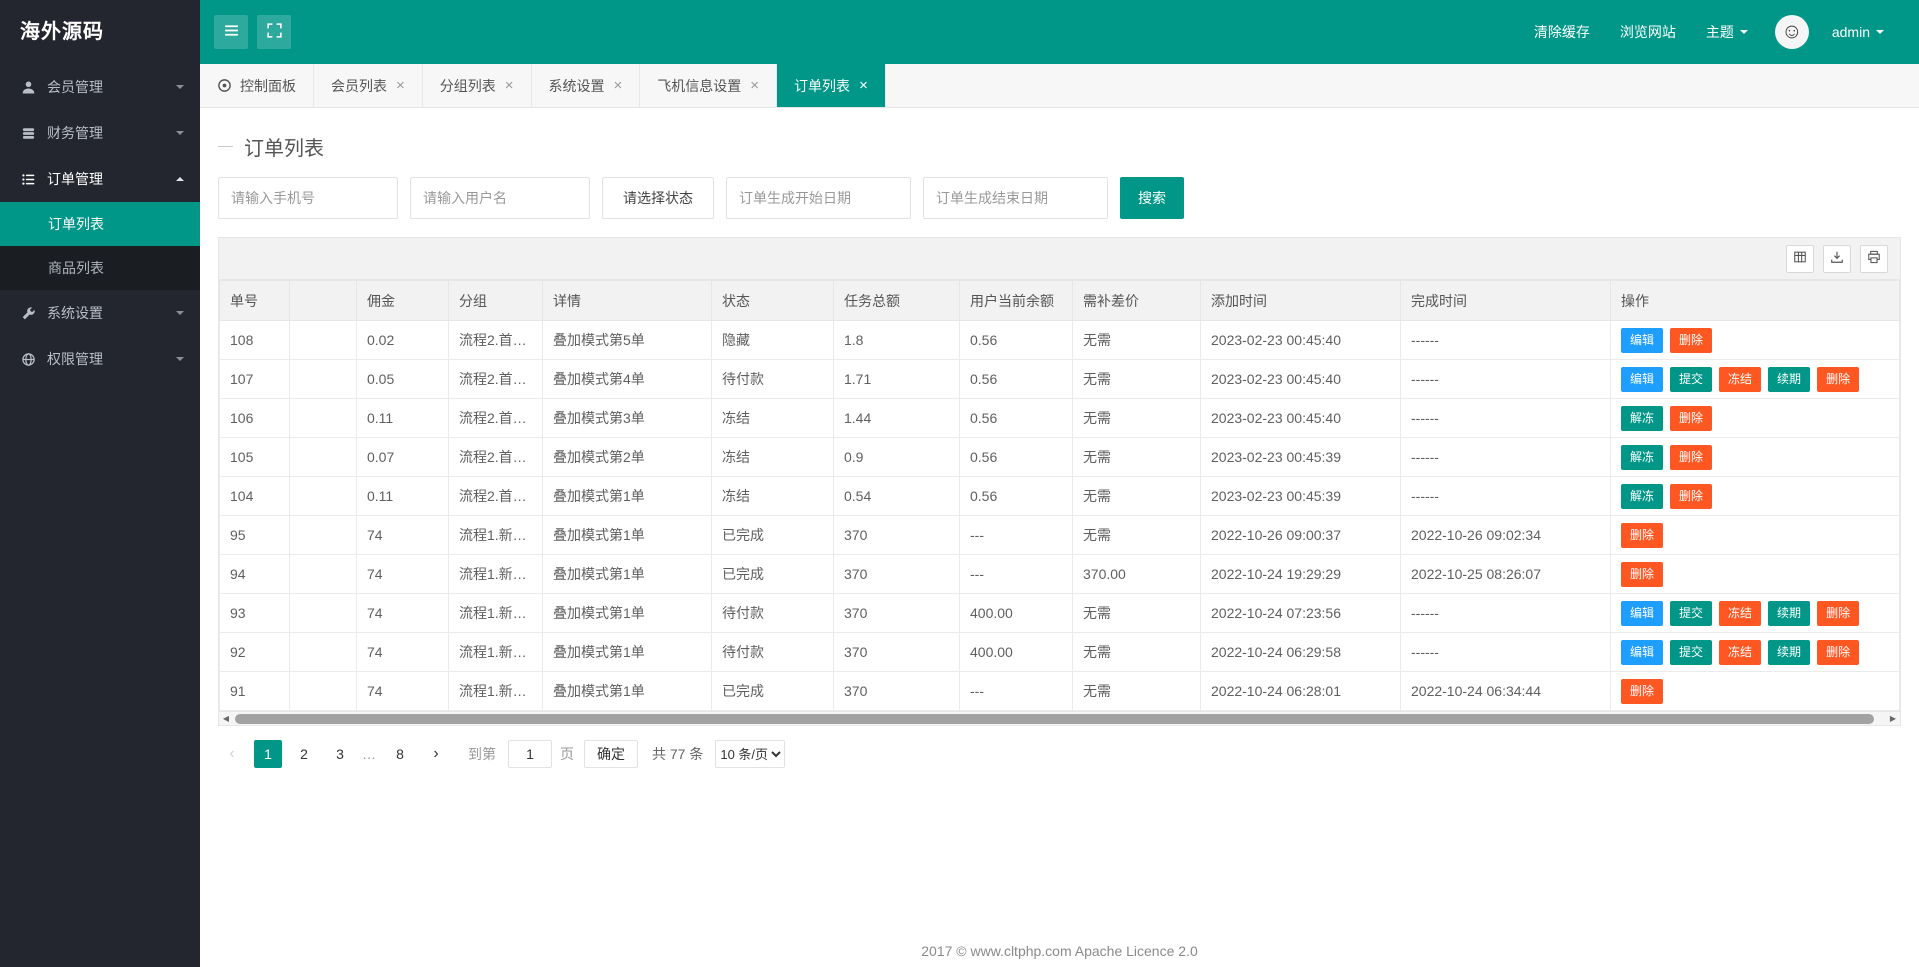  What do you see at coordinates (274, 32) in the screenshot?
I see `fullscreen-button` at bounding box center [274, 32].